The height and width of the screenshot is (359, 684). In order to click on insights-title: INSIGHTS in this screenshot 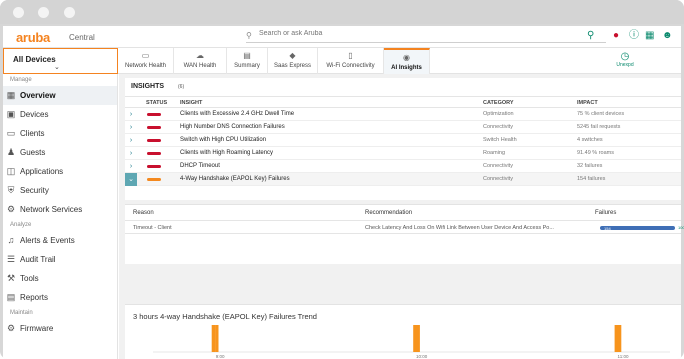, I will do `click(148, 86)`.